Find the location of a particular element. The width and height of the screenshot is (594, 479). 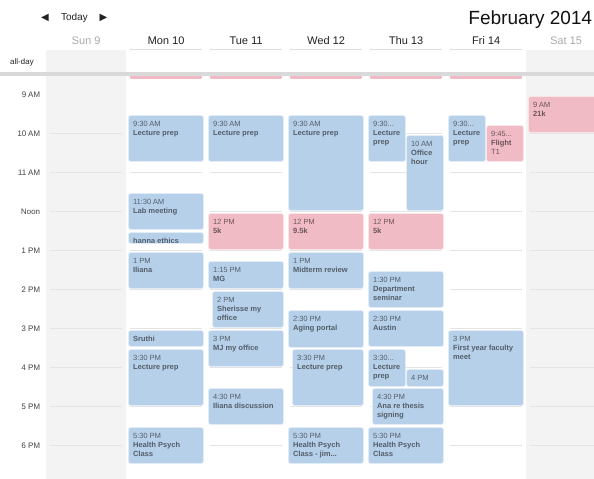

today-button: Today is located at coordinates (74, 17).